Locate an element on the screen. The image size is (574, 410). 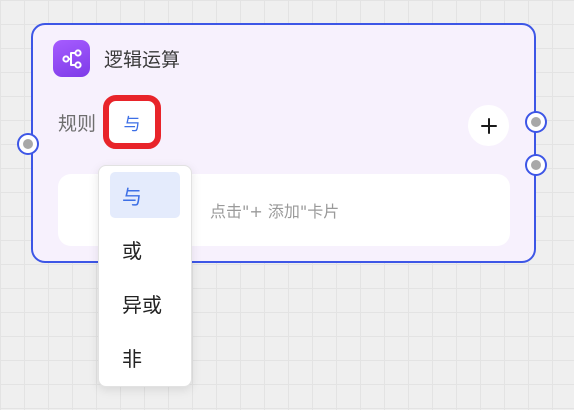
plus-icon is located at coordinates (488, 125).